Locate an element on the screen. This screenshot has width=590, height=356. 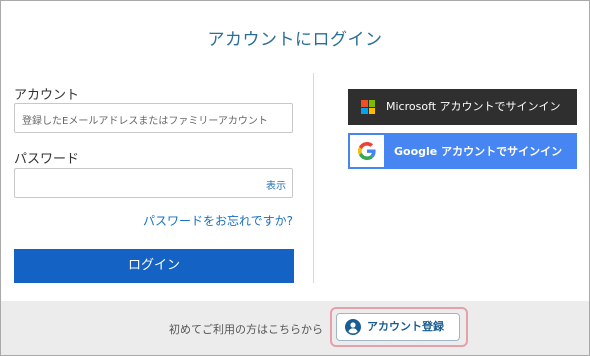
google-signin-label: Google アカウントでサインイン is located at coordinates (478, 151).